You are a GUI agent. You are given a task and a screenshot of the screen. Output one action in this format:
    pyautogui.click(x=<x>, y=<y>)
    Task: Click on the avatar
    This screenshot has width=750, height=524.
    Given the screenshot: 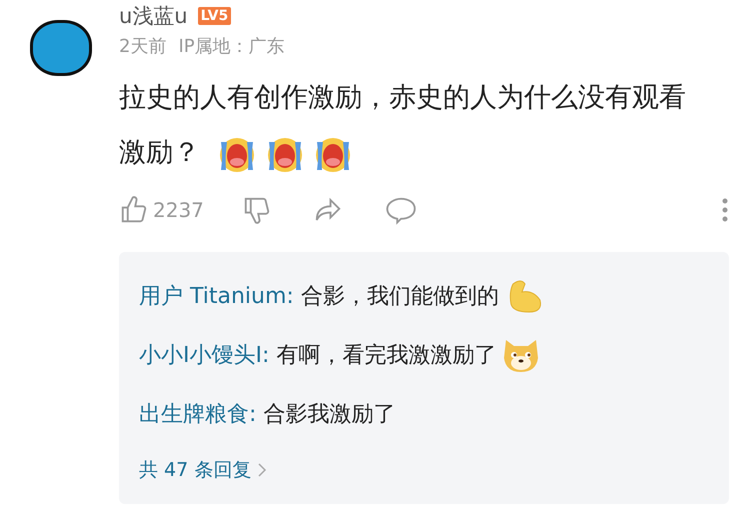 What is the action you would take?
    pyautogui.click(x=61, y=48)
    